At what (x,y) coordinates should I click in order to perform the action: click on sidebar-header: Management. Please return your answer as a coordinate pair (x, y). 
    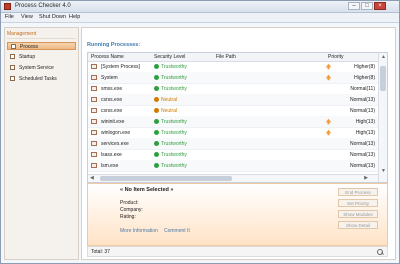
    Looking at the image, I should click on (41, 35).